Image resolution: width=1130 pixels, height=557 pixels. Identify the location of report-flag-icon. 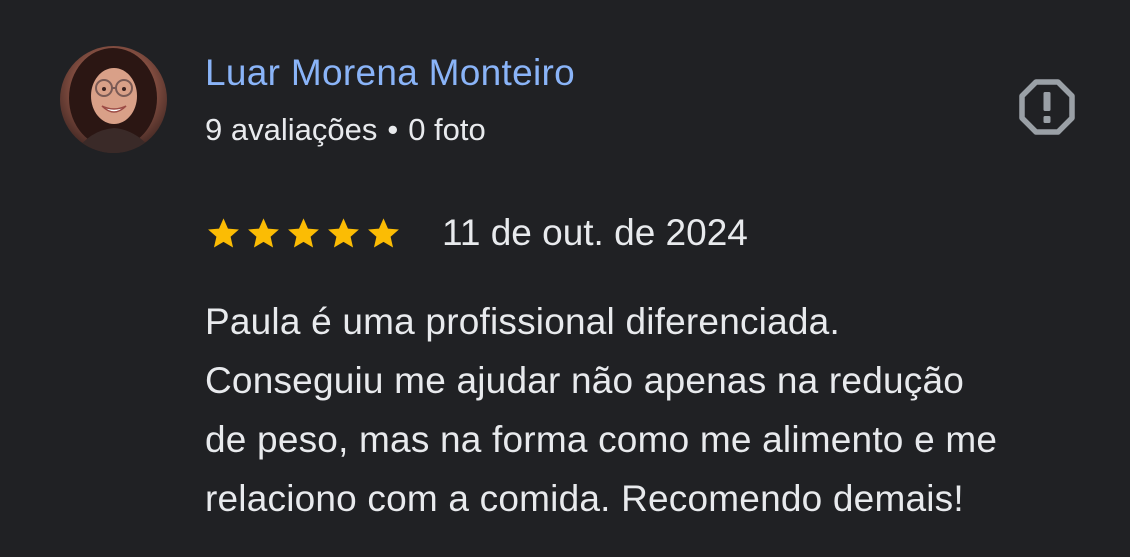
(1047, 107).